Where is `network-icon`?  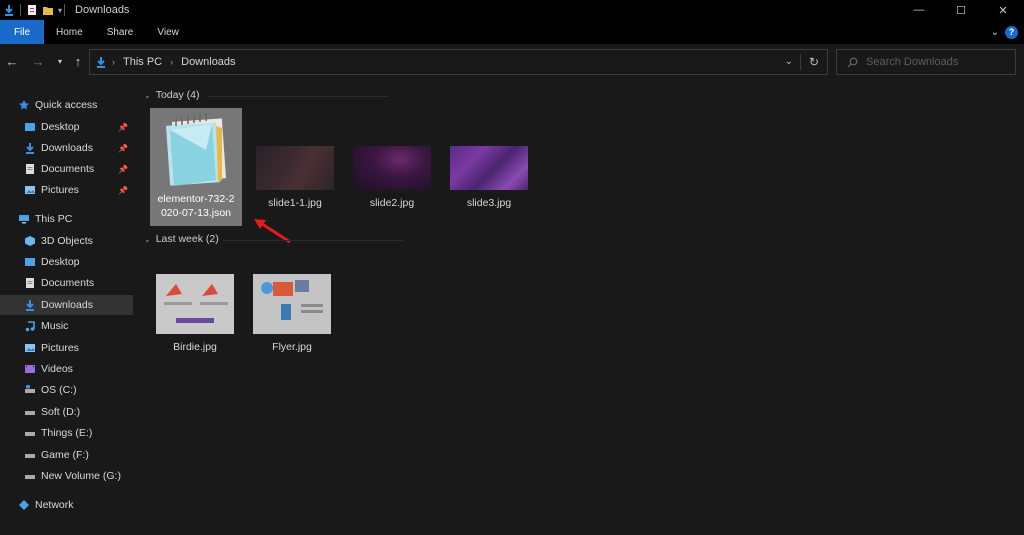
network-icon is located at coordinates (24, 505).